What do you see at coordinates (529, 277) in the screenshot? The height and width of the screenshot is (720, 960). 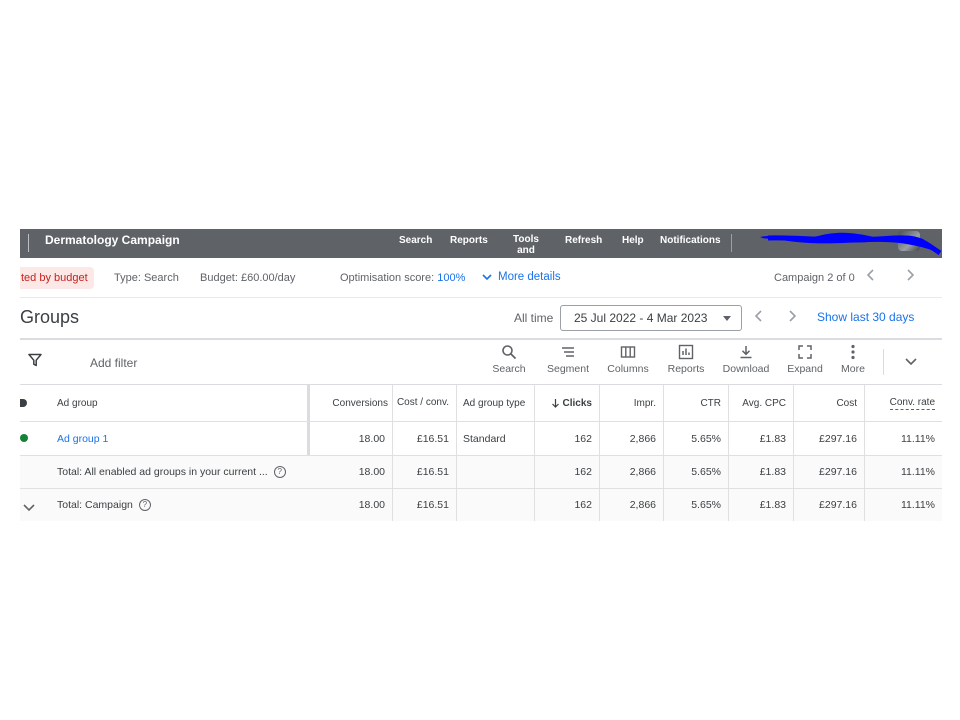 I see `more-details-label: More details` at bounding box center [529, 277].